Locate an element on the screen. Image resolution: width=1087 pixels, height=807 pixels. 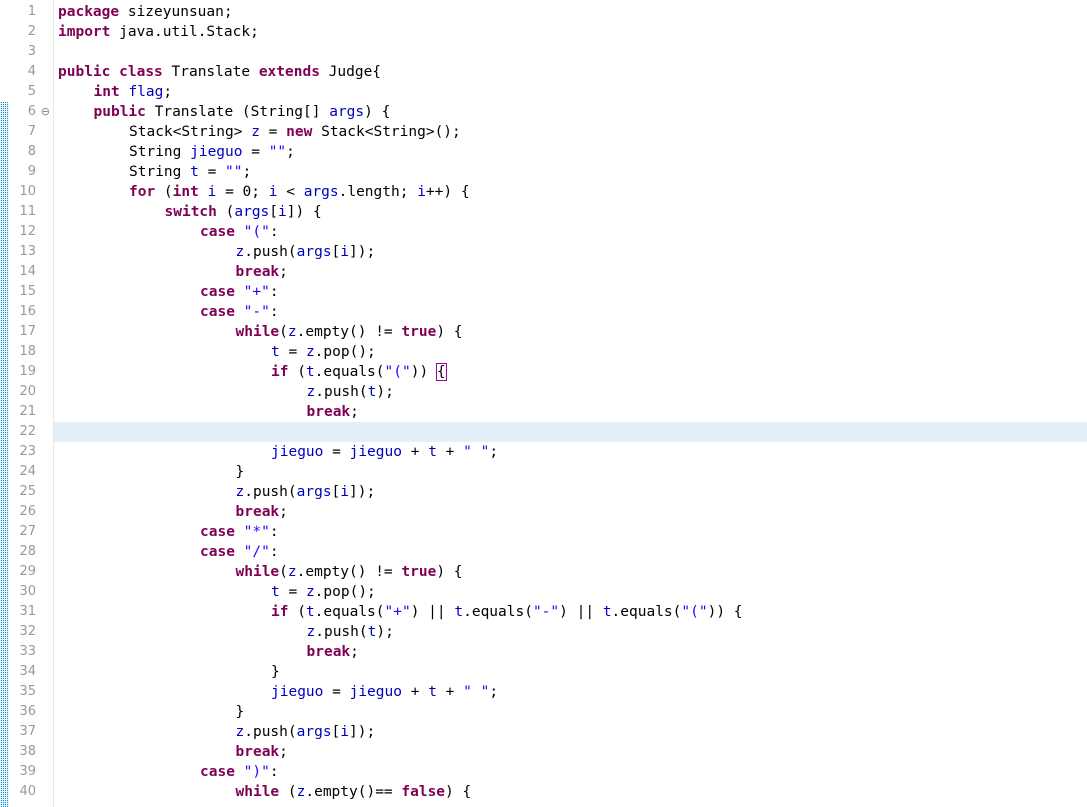
code-line: case ")": is located at coordinates (570, 772).